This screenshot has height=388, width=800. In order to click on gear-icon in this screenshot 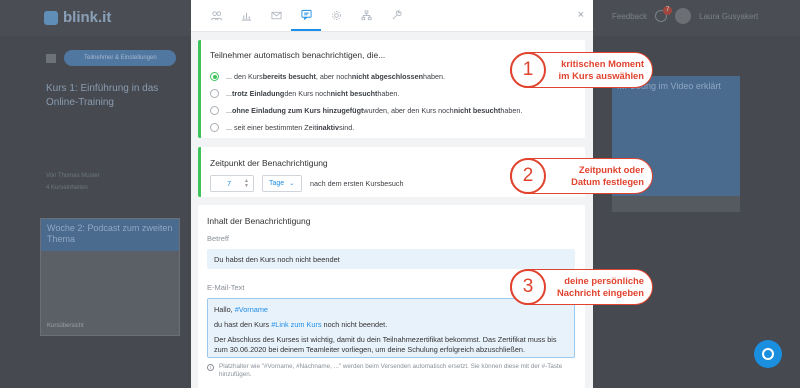, I will do `click(336, 15)`.